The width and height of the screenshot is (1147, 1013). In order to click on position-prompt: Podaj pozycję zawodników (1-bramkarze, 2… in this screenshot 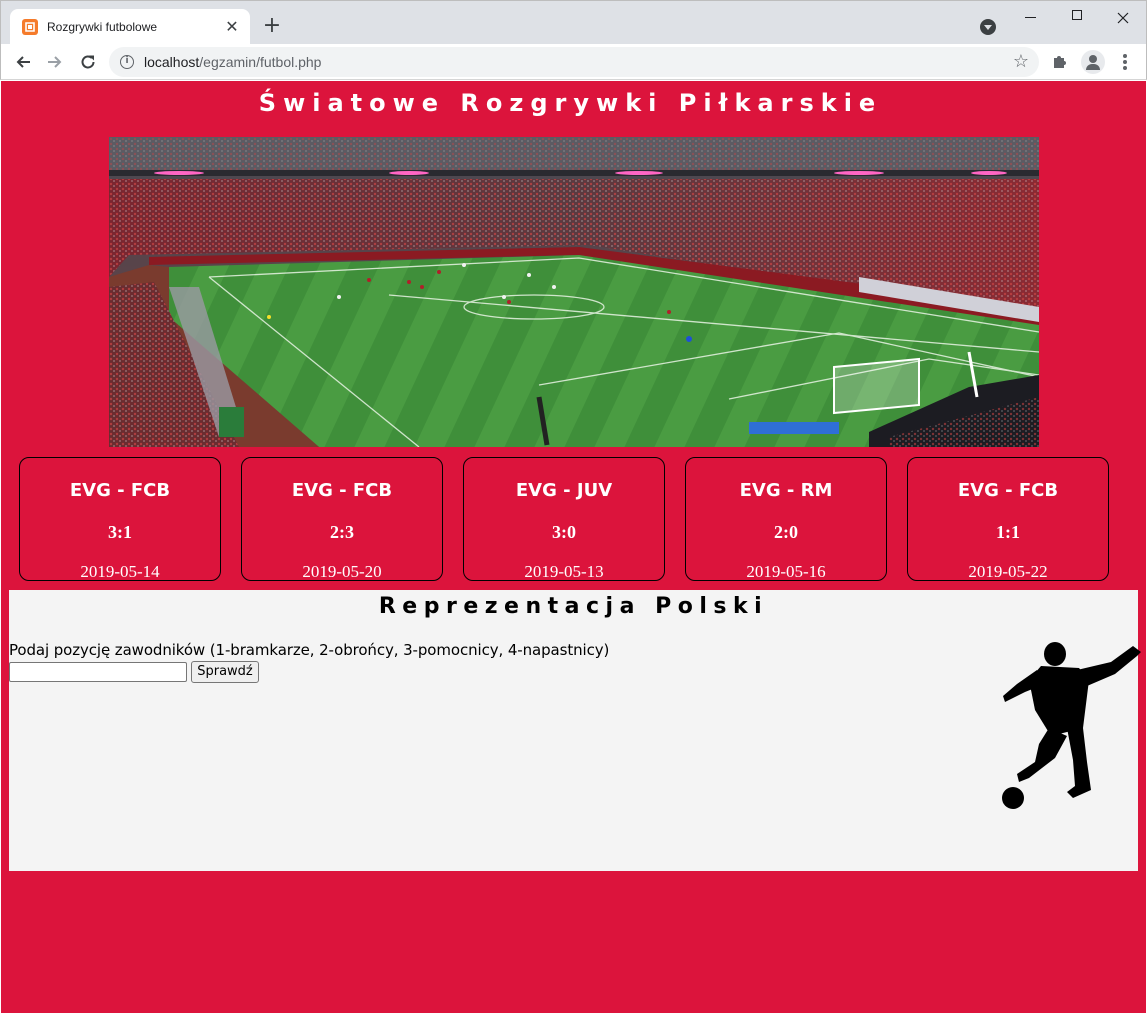, I will do `click(309, 650)`.